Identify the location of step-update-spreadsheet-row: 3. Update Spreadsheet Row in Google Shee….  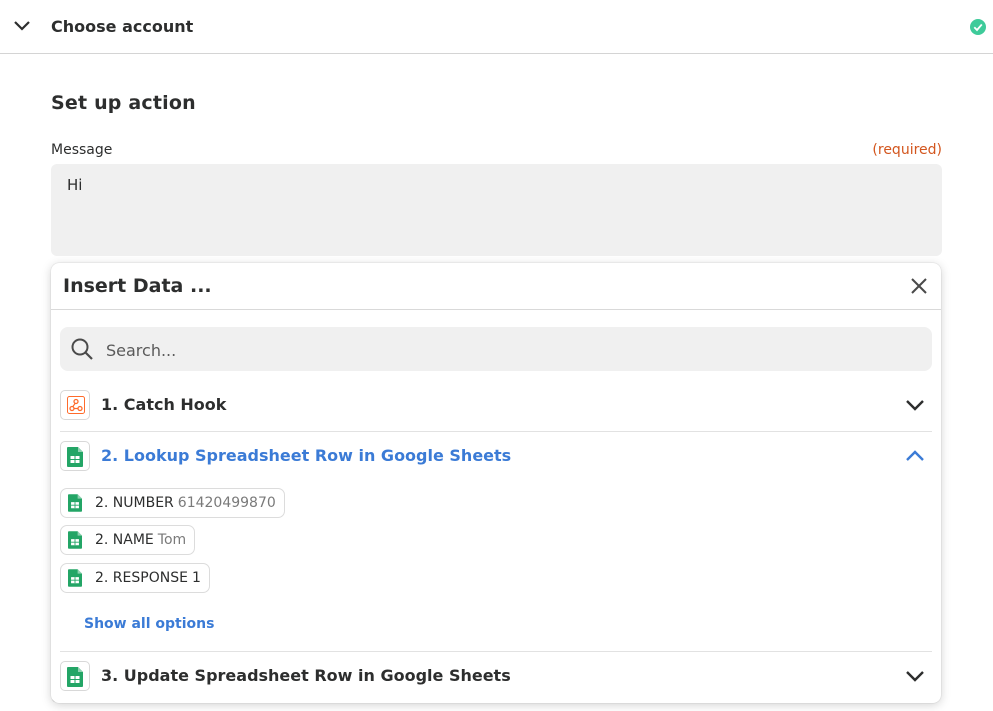
(496, 677).